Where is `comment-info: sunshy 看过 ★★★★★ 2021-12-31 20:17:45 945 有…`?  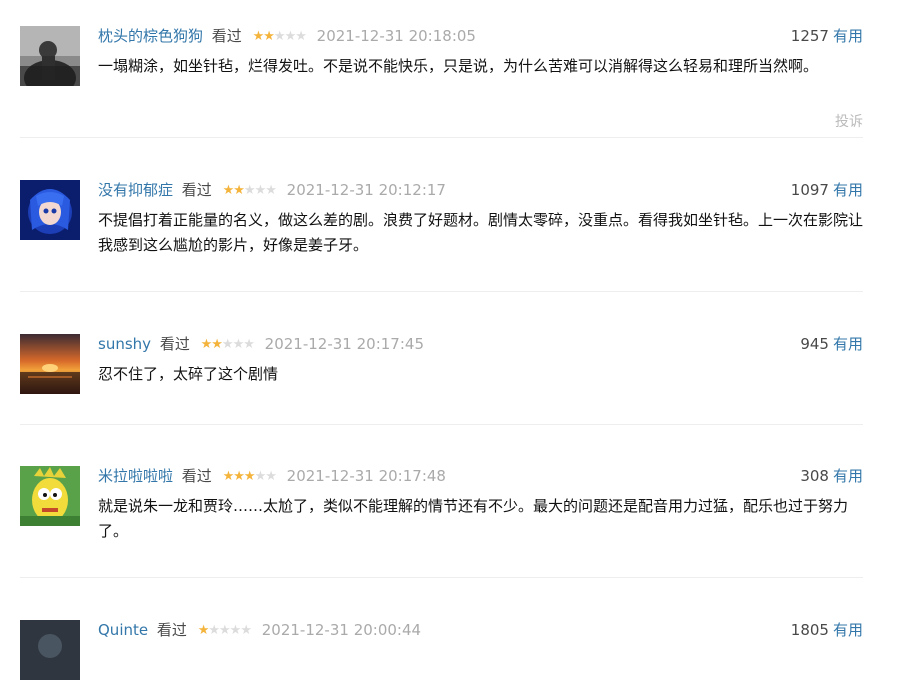 comment-info: sunshy 看过 ★★★★★ 2021-12-31 20:17:45 945 有… is located at coordinates (480, 344).